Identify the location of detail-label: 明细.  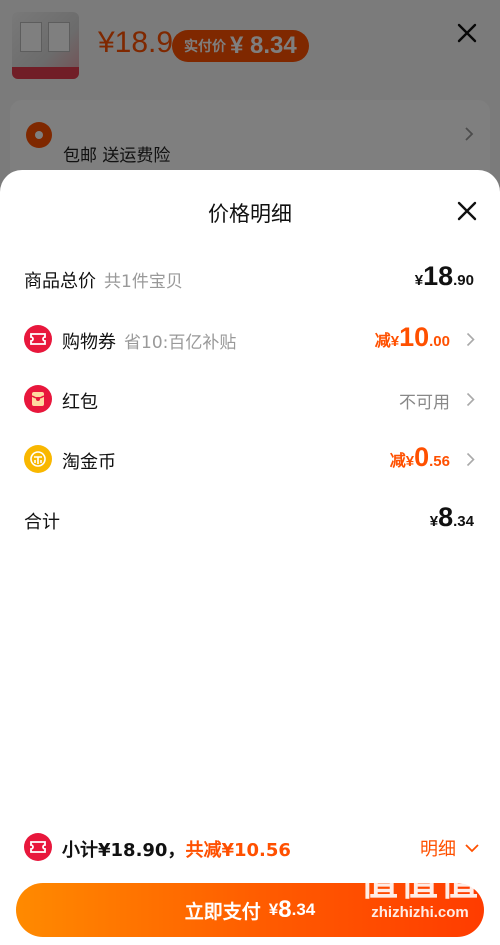
(438, 849).